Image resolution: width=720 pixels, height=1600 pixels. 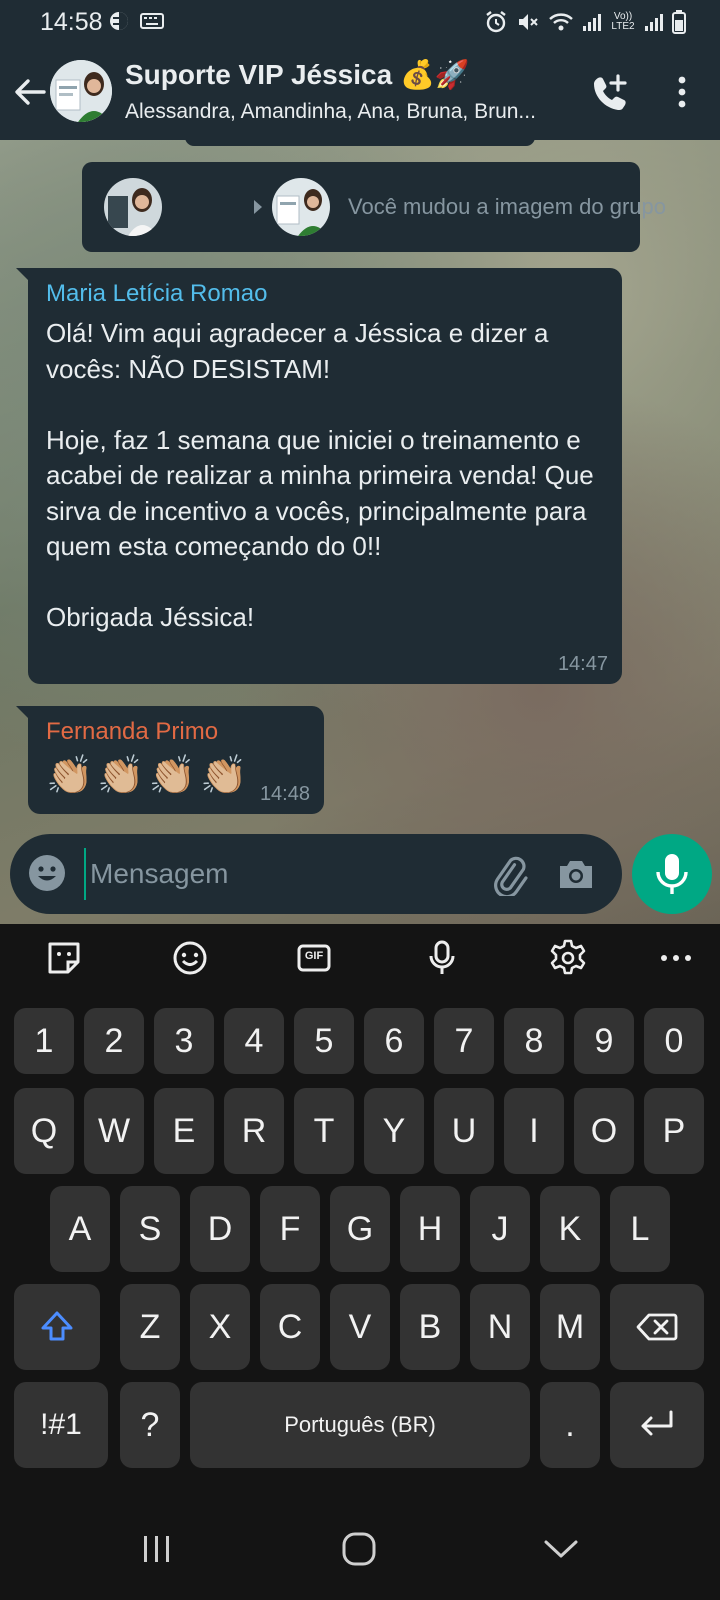 What do you see at coordinates (284, 794) in the screenshot?
I see `message-time: 14:48` at bounding box center [284, 794].